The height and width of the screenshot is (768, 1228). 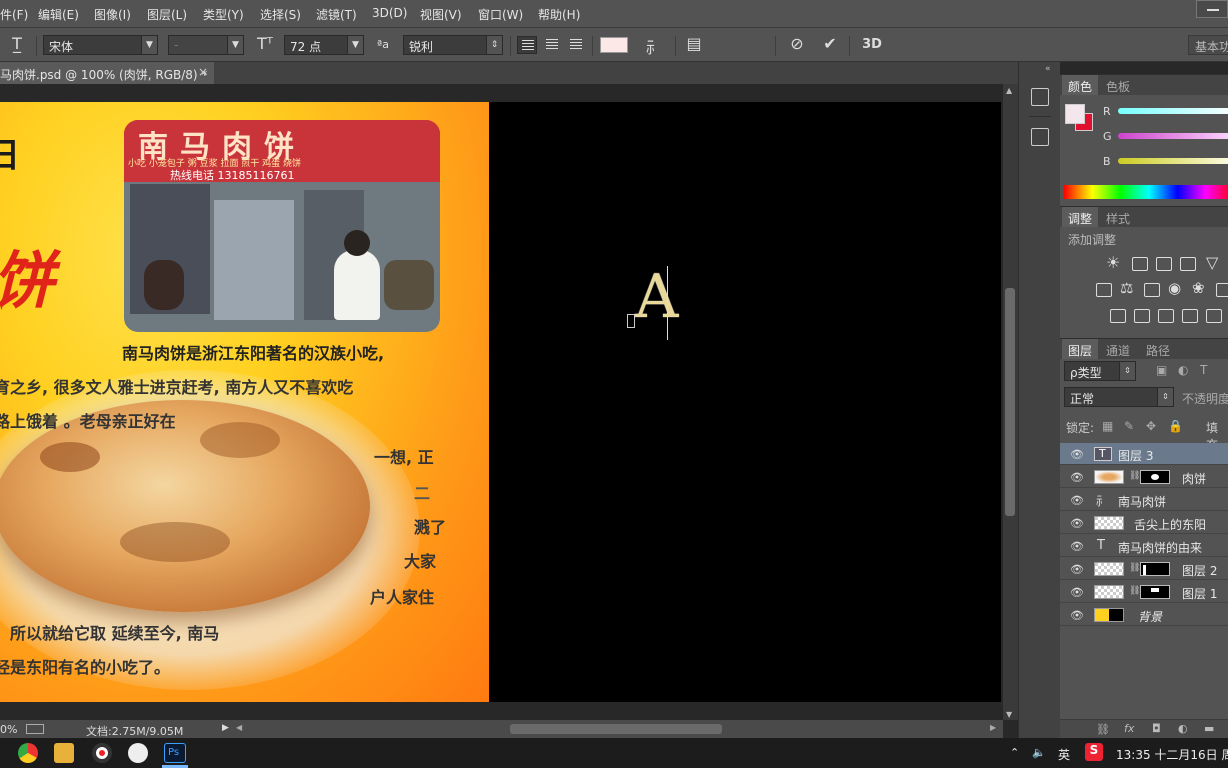 I want to click on workspace-switcher: 基本功, so click(x=1208, y=45).